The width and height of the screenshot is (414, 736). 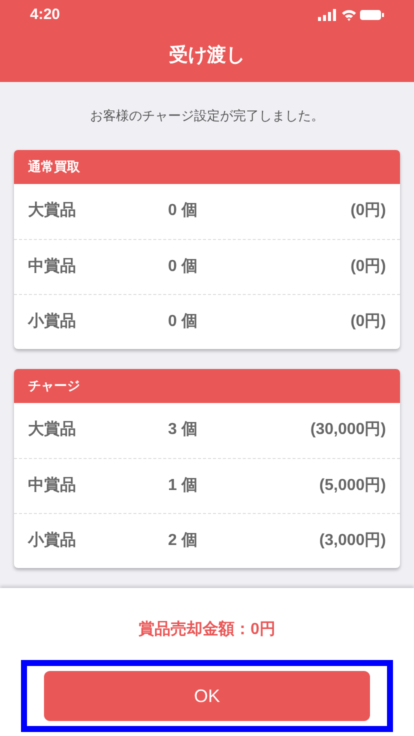 What do you see at coordinates (207, 696) in the screenshot?
I see `ok-button: OK` at bounding box center [207, 696].